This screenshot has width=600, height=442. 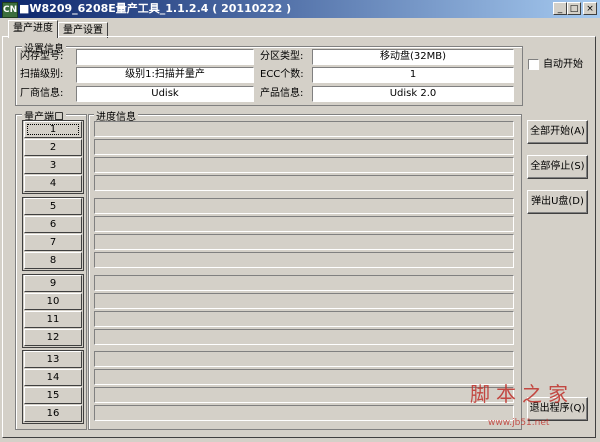 I want to click on port-button: 8, so click(x=53, y=260).